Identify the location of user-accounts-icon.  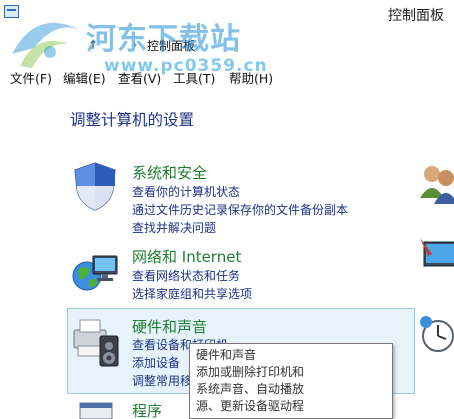
(436, 184).